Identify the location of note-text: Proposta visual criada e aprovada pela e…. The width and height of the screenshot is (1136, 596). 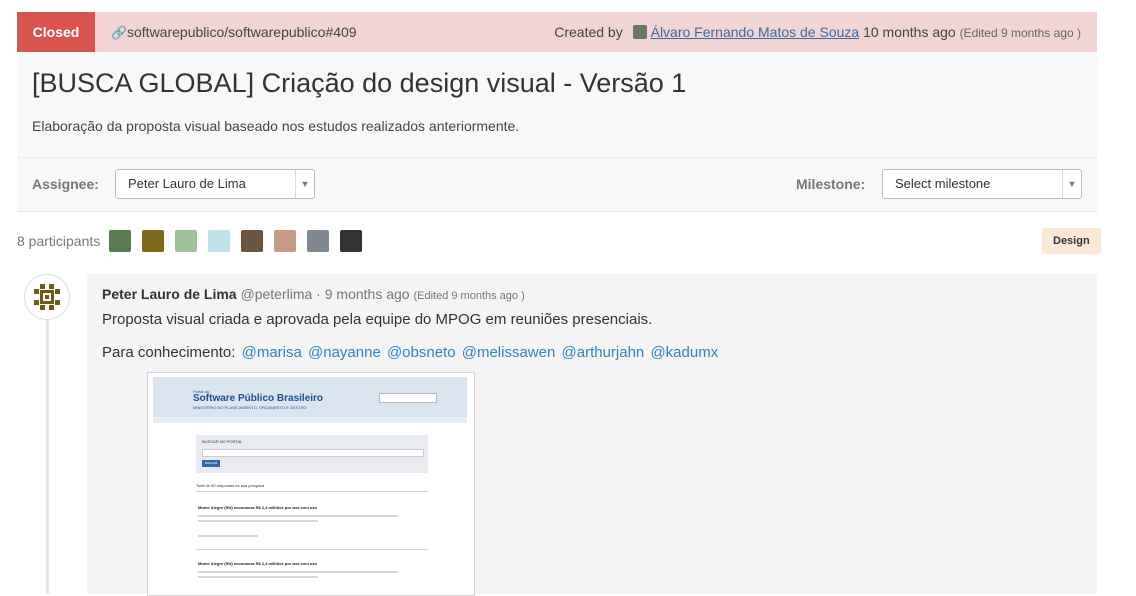
(377, 319).